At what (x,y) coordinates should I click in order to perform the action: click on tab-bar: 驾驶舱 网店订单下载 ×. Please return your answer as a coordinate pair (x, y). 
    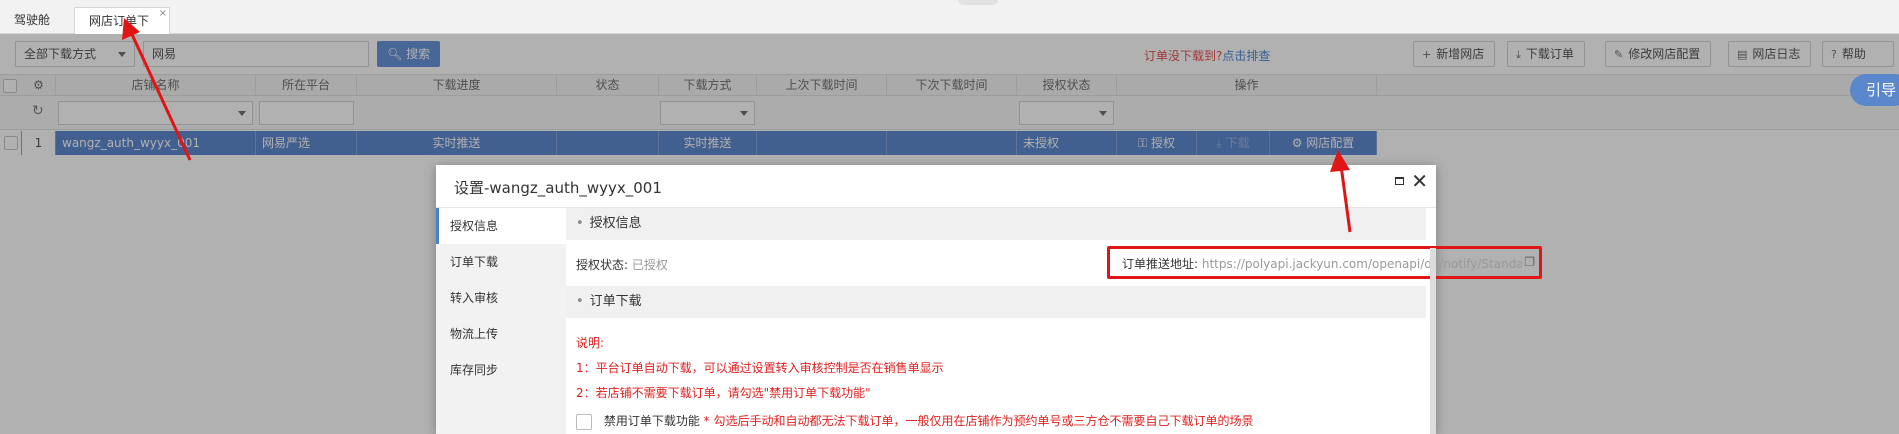
    Looking at the image, I should click on (949, 27).